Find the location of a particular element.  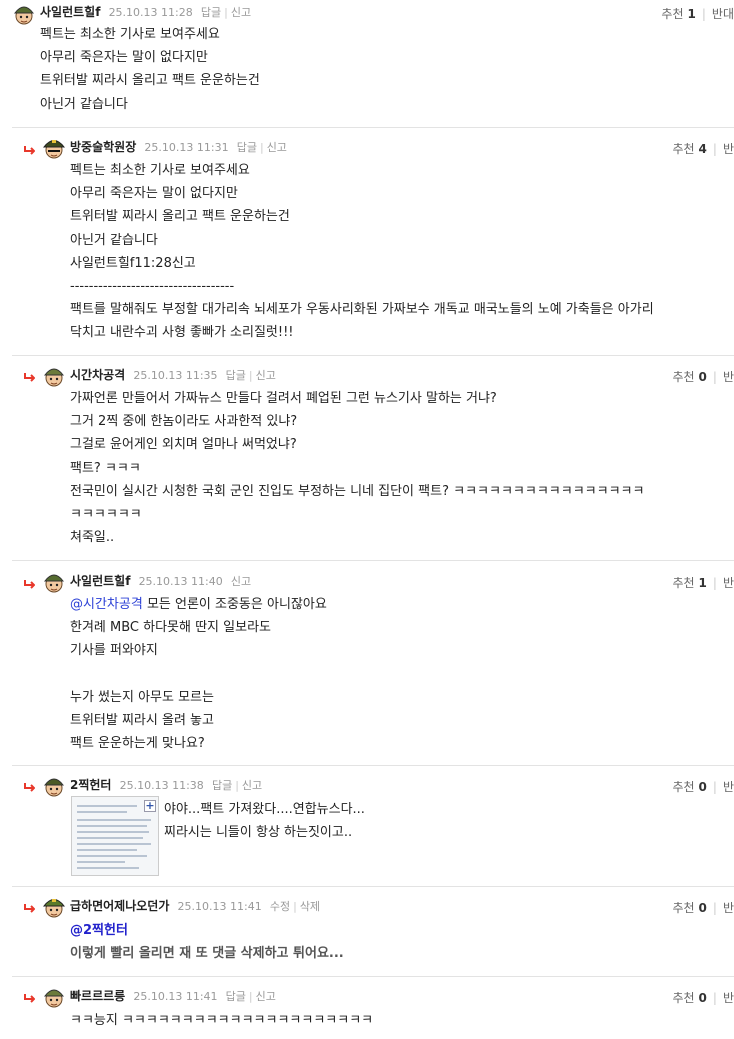

comment-nickname: 빠르르르릉 is located at coordinates (97, 996).